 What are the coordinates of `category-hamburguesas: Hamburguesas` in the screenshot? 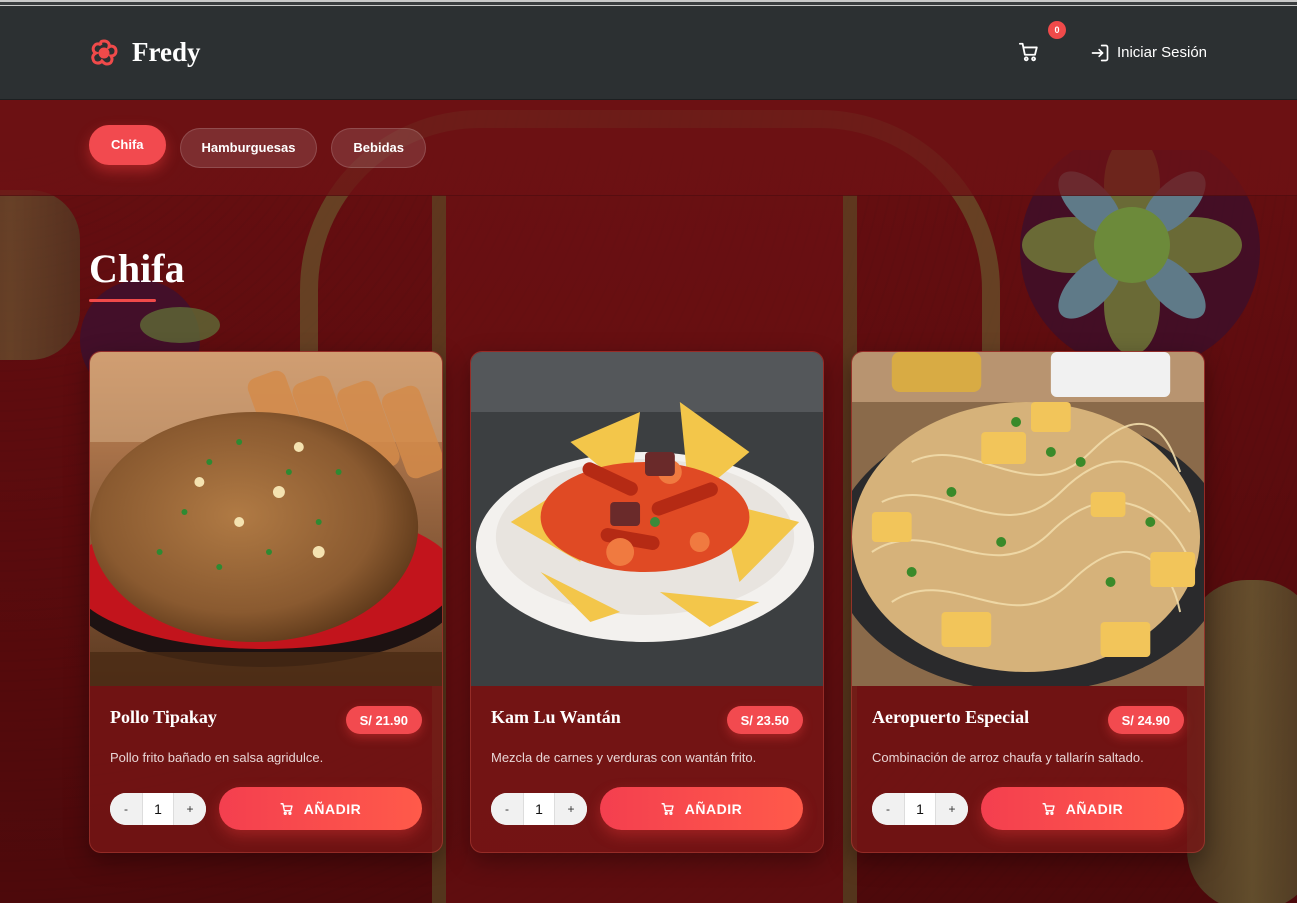 It's located at (248, 147).